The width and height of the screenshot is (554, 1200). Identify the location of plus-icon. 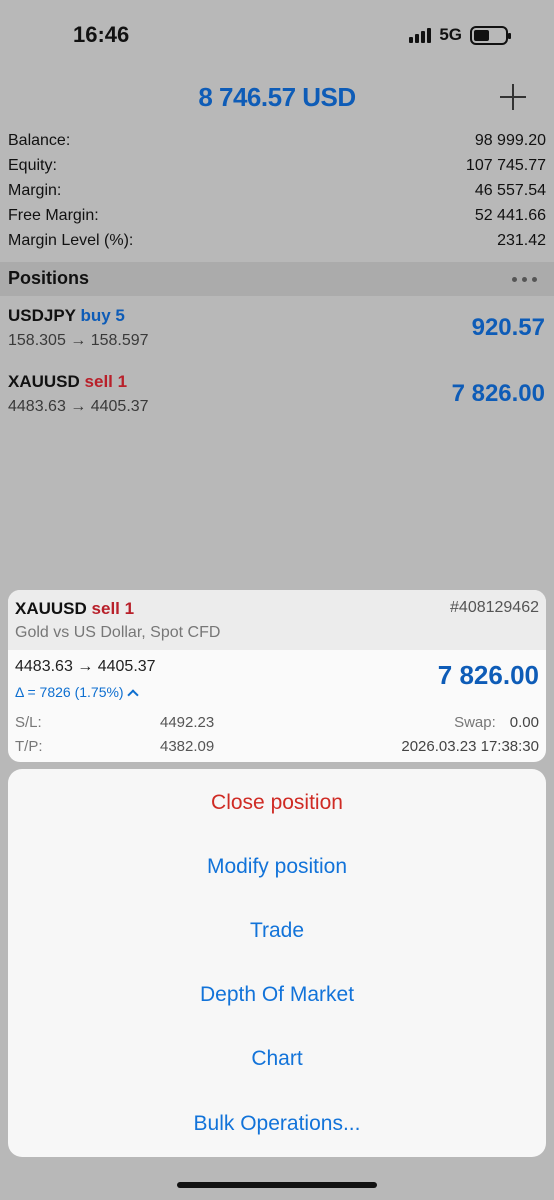
(513, 97).